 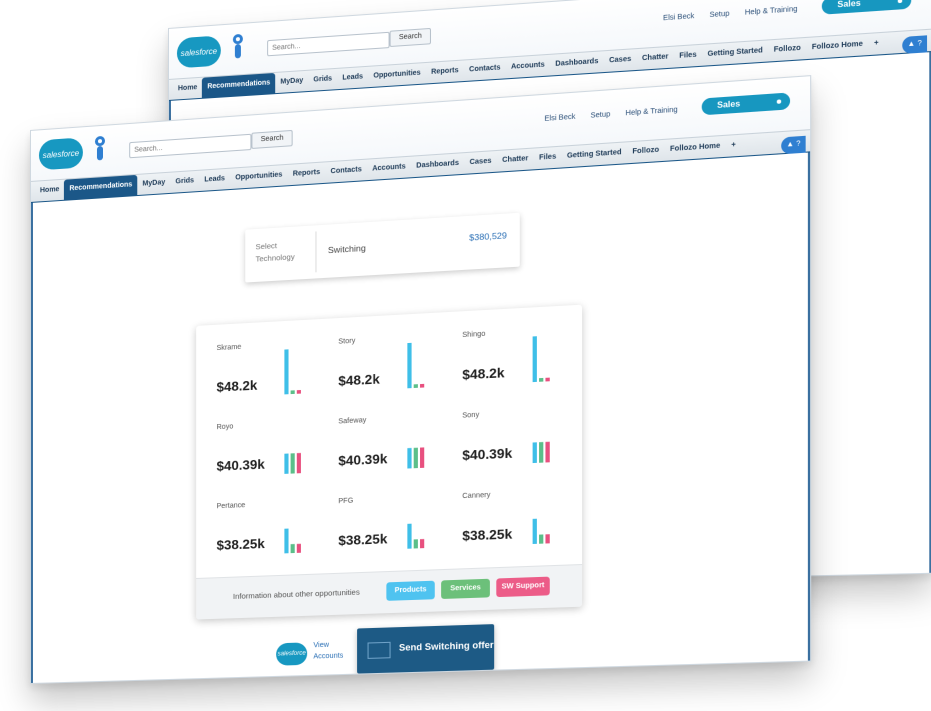 What do you see at coordinates (523, 587) in the screenshot?
I see `sw-support-button: SW Support` at bounding box center [523, 587].